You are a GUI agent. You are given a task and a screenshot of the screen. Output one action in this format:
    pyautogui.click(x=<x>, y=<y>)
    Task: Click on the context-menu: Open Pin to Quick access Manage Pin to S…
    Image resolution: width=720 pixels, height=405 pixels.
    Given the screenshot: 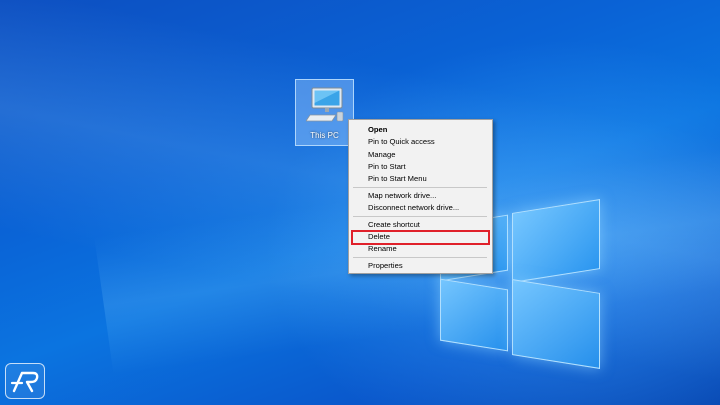 What is the action you would take?
    pyautogui.click(x=420, y=196)
    